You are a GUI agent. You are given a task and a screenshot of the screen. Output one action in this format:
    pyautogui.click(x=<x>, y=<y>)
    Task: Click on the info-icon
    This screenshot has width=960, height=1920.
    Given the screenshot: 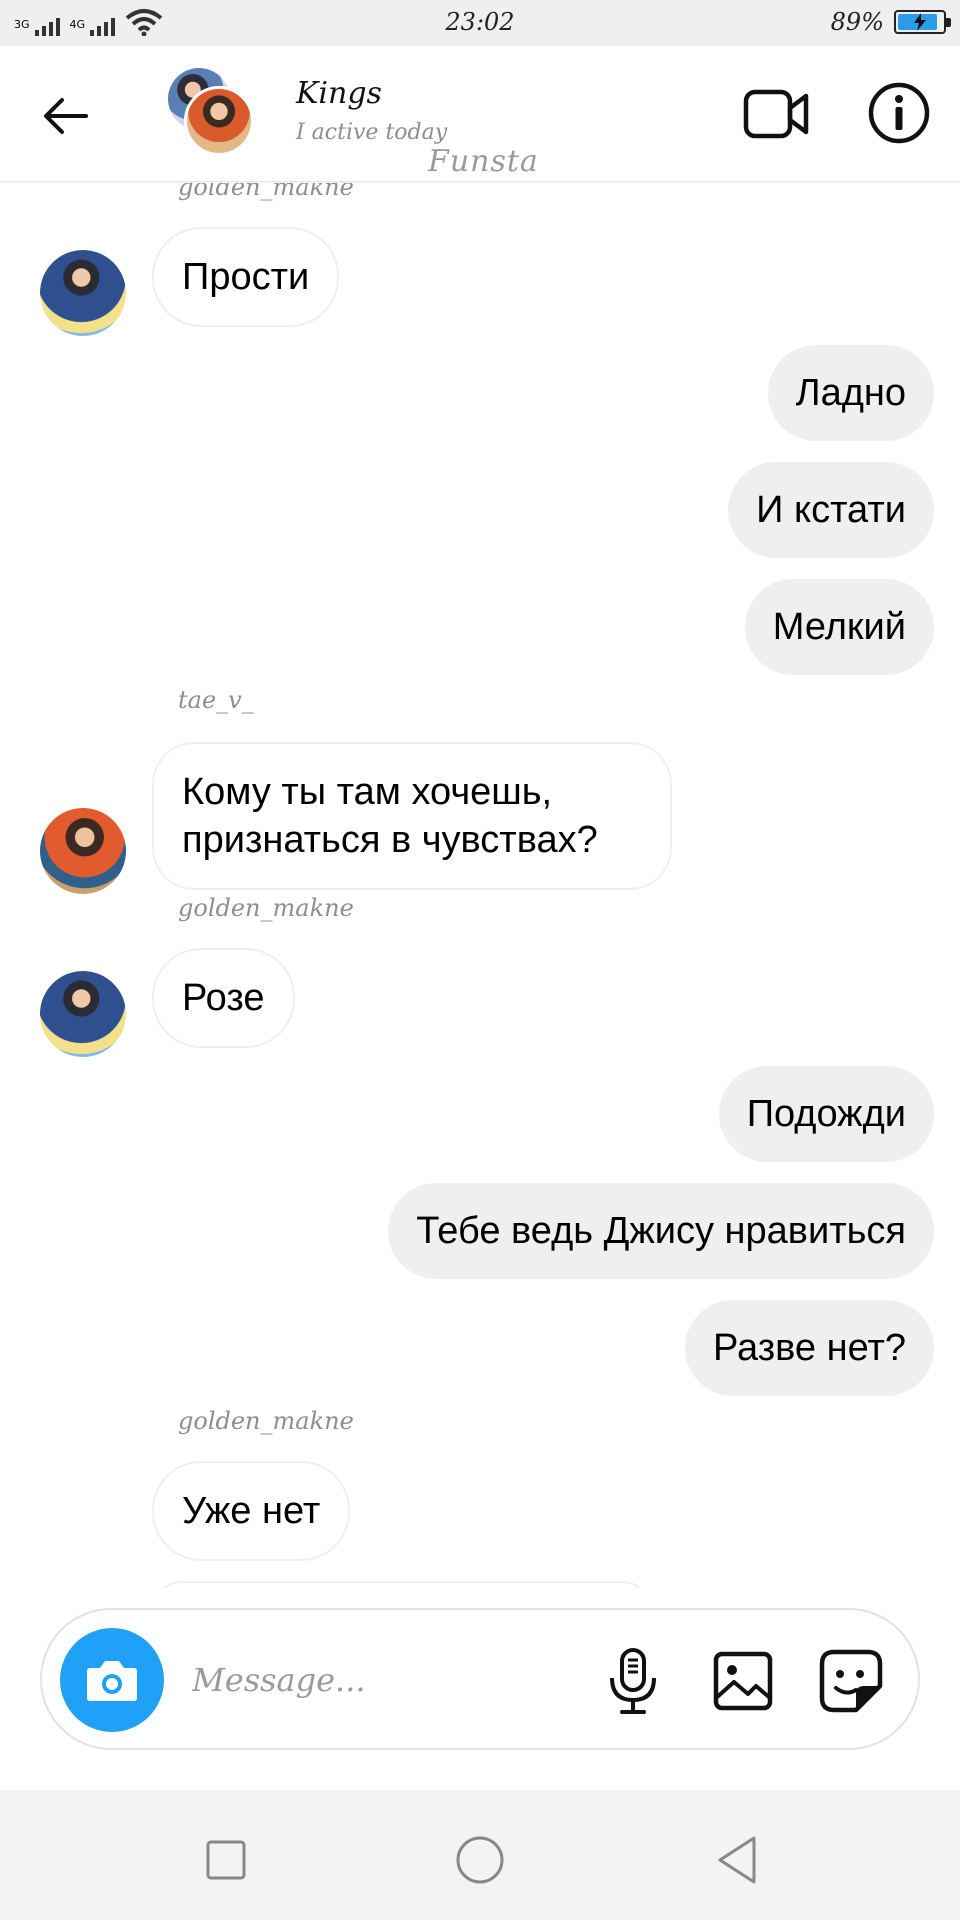 What is the action you would take?
    pyautogui.click(x=899, y=113)
    